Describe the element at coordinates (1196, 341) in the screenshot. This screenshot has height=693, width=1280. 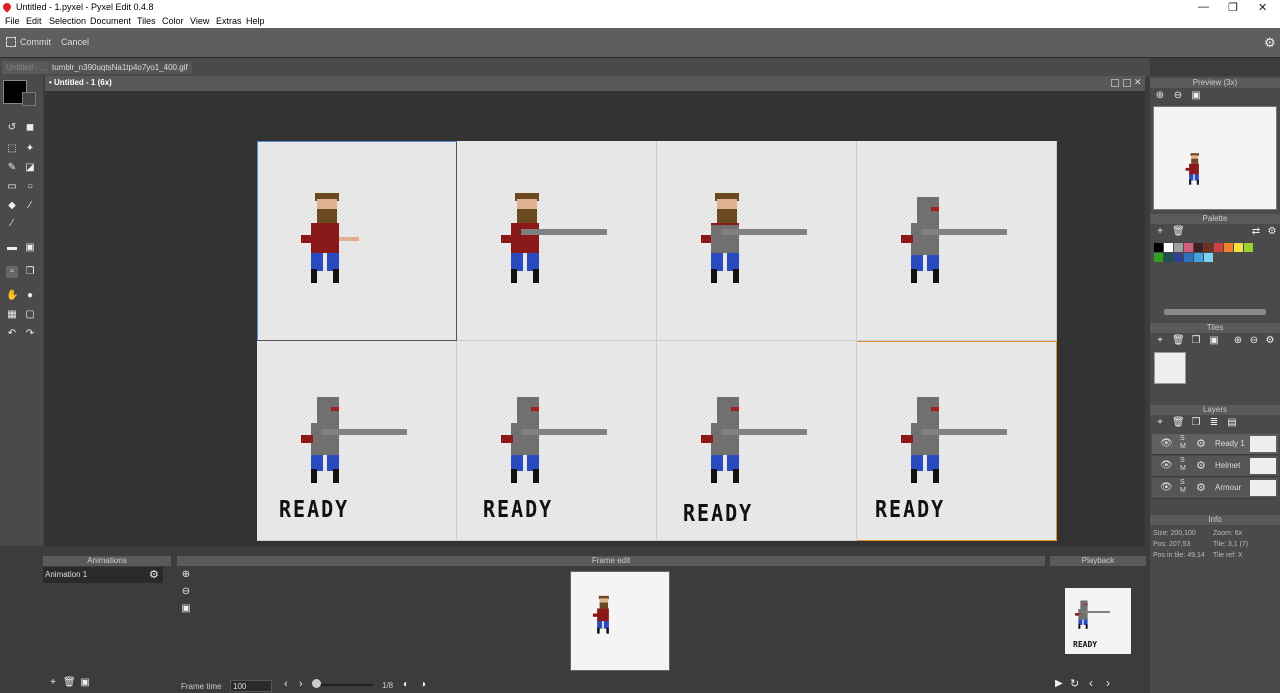
I see `copy-tile-icon: ❐` at that location.